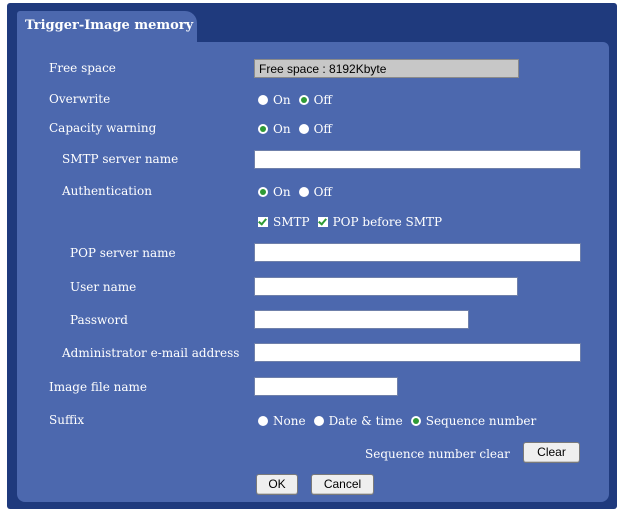 This screenshot has width=624, height=514. Describe the element at coordinates (98, 387) in the screenshot. I see `image-file-name-label: Image file name` at that location.